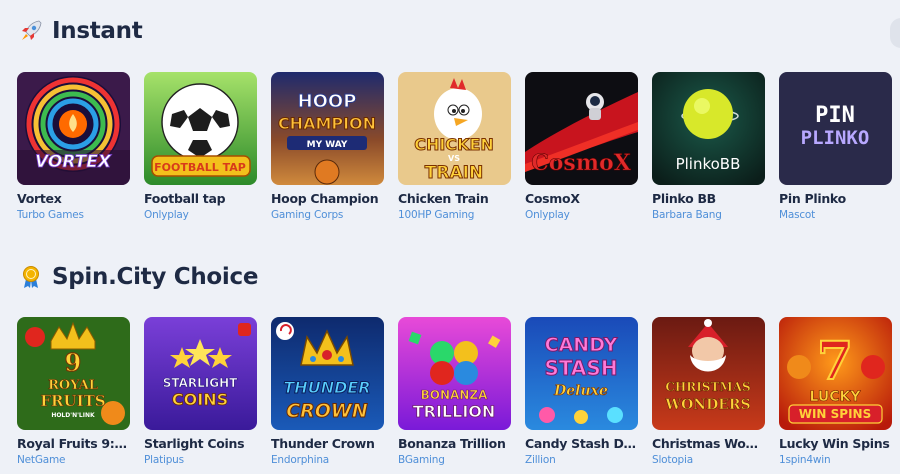  I want to click on art-title: THUNDER, so click(326, 387).